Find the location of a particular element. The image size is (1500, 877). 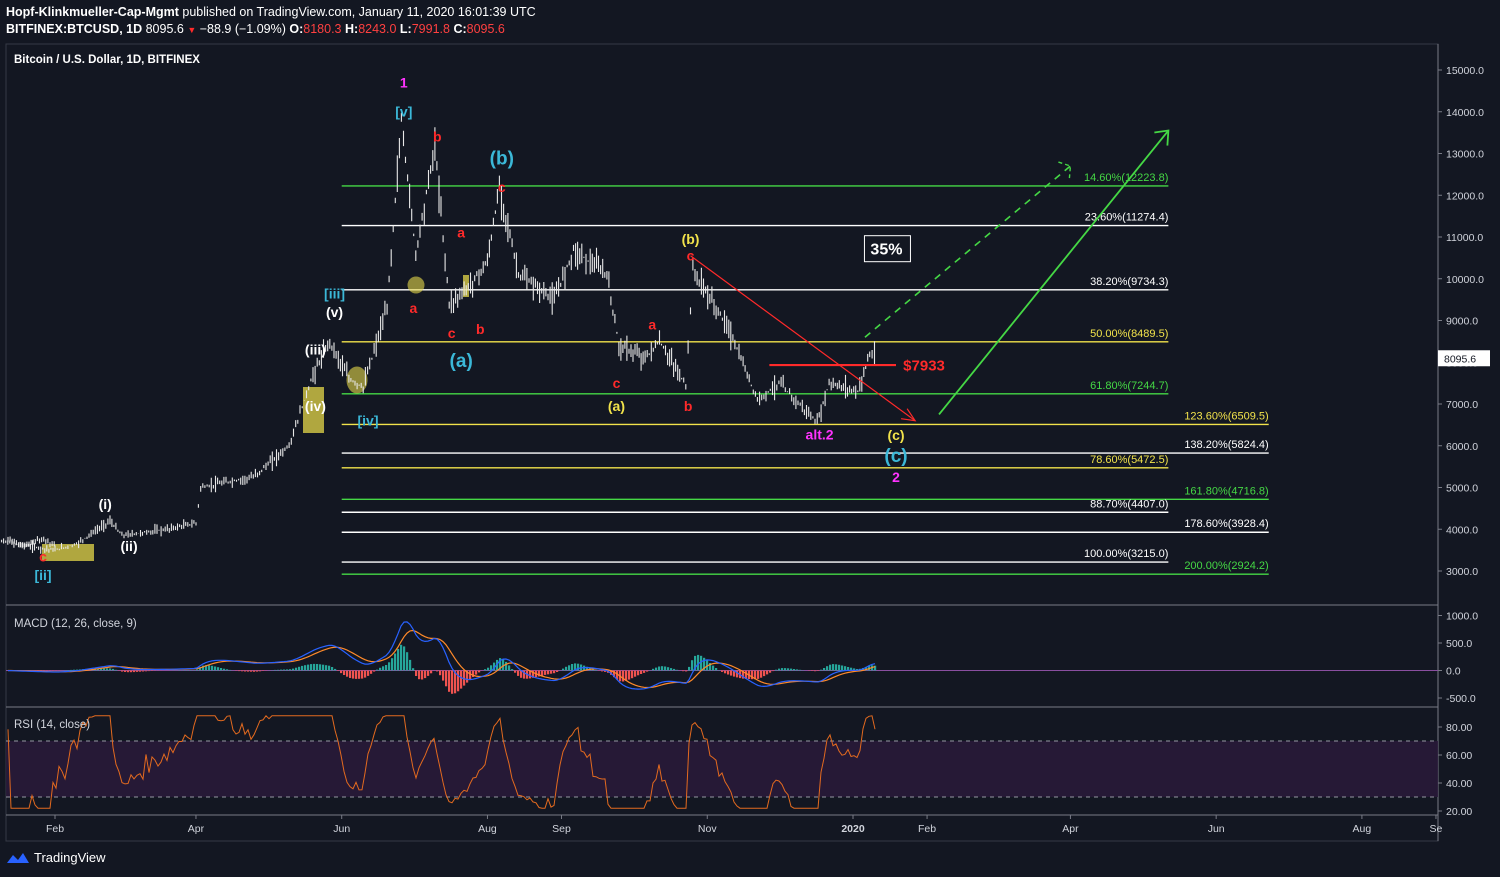

fib-label: 78.60%(5472.5) is located at coordinates (1129, 460).